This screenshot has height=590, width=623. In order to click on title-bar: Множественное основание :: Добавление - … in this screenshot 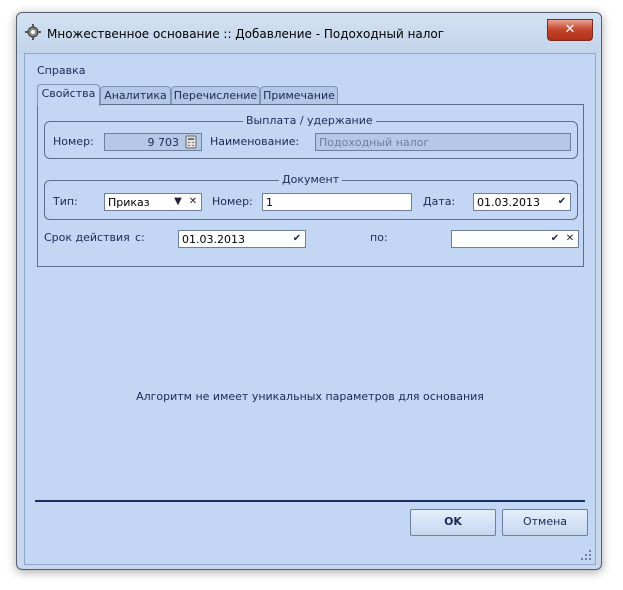, I will do `click(309, 33)`.